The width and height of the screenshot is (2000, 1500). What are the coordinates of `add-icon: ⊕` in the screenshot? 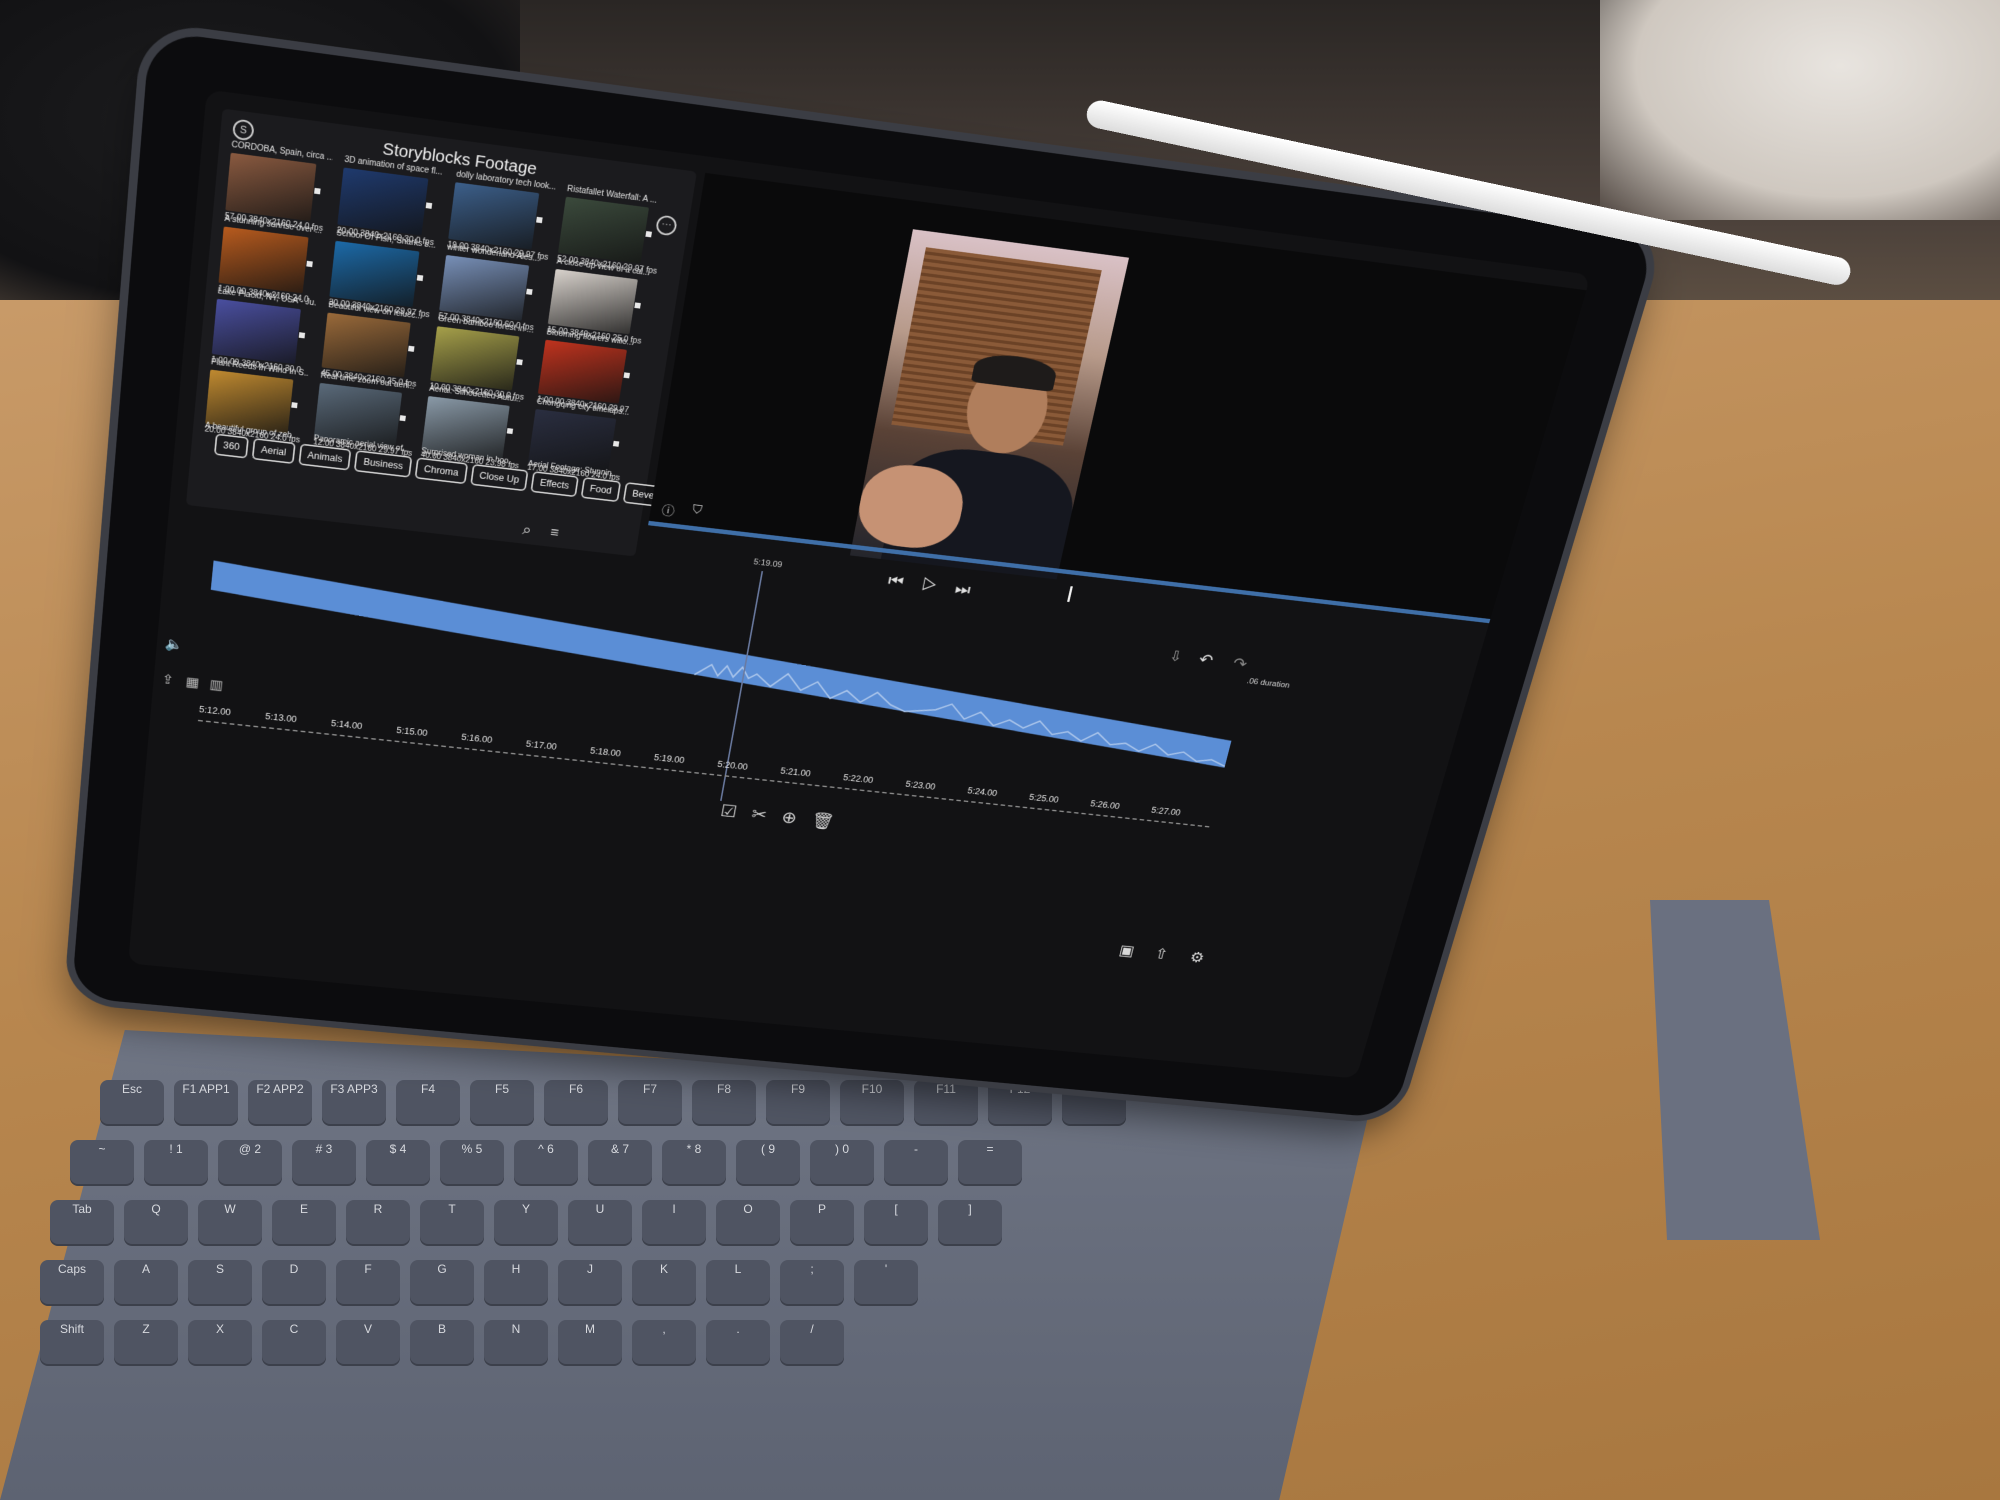 It's located at (796, 818).